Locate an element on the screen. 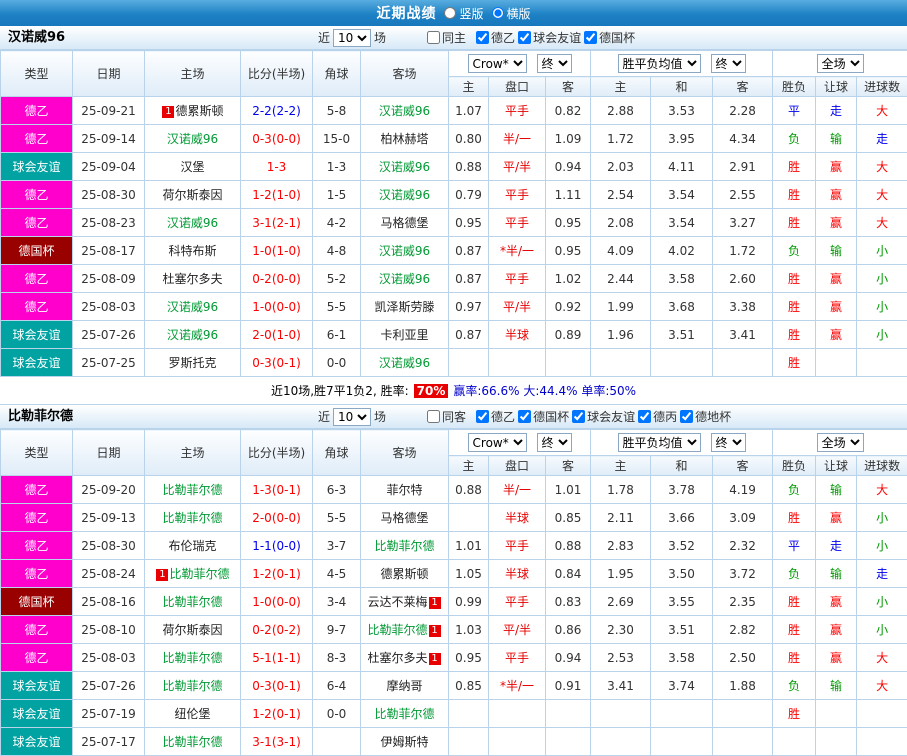  away-team-cell: 摩纳哥 is located at coordinates (405, 686).